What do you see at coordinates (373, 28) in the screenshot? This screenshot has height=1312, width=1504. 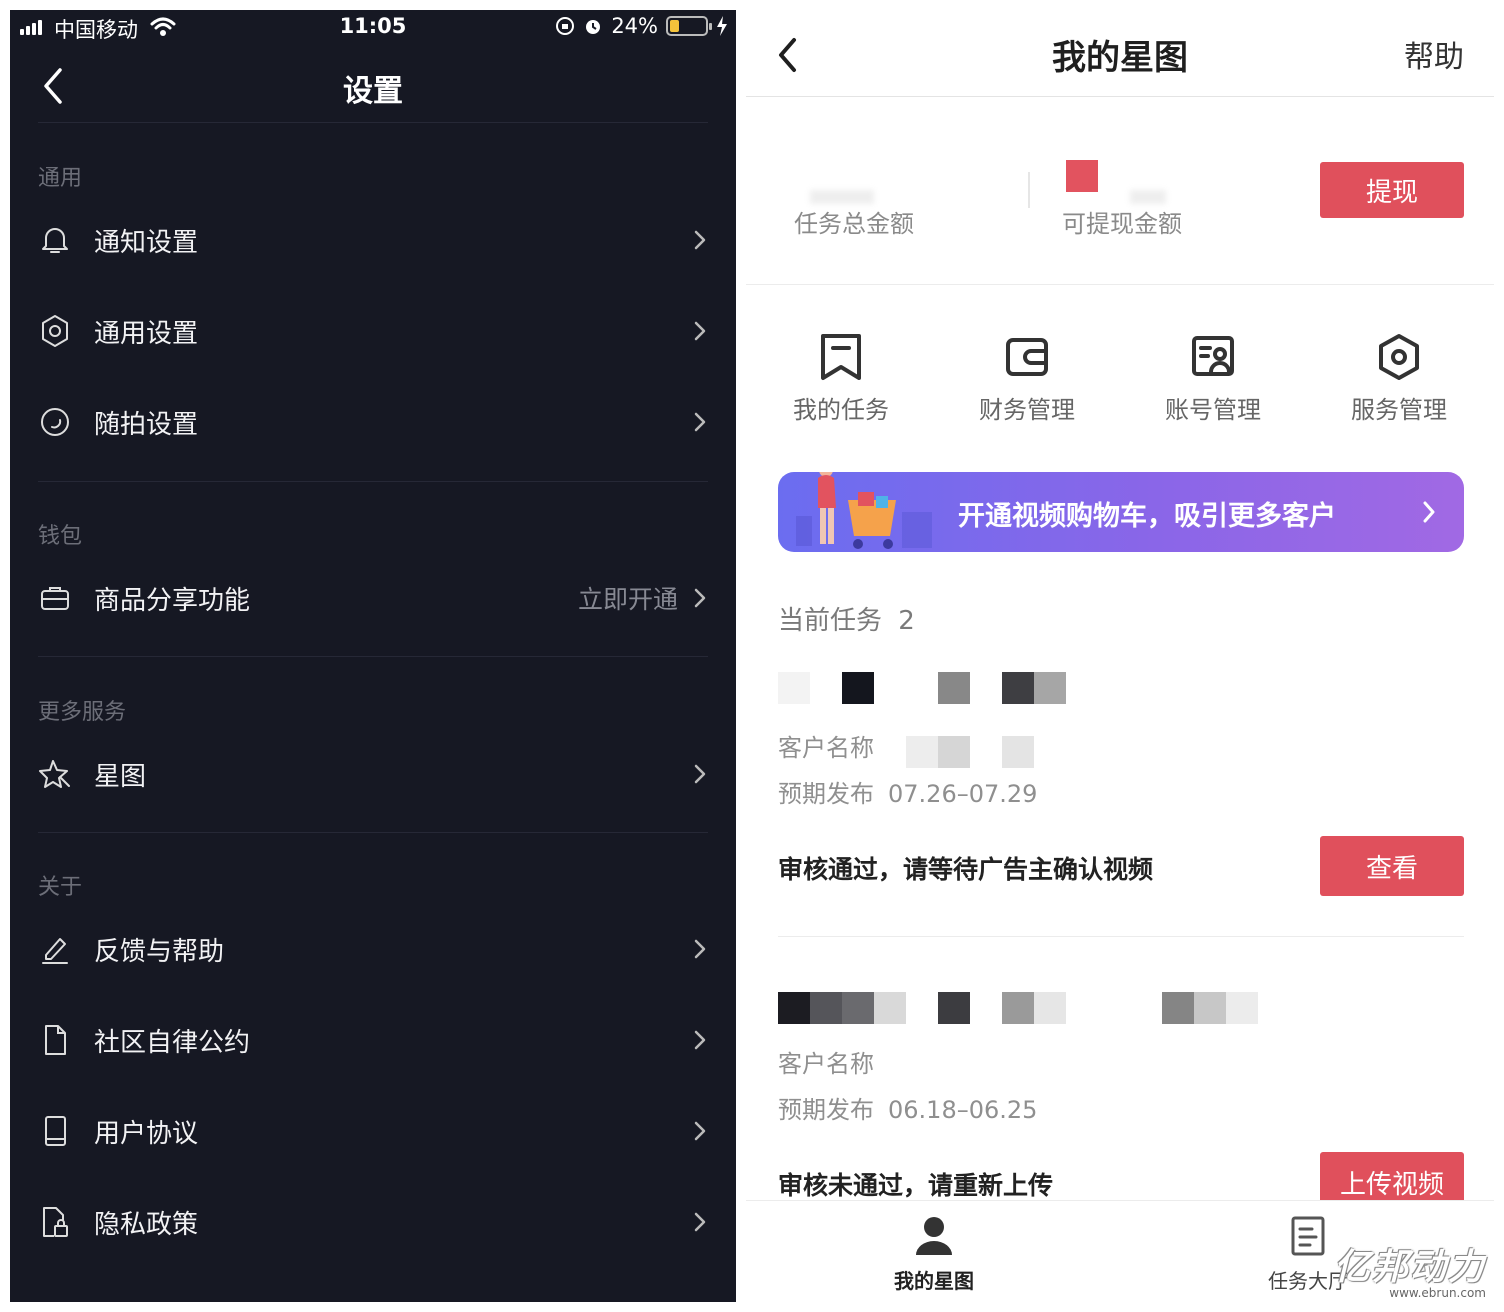 I see `status-bar: 中国移动 11:05 24%` at bounding box center [373, 28].